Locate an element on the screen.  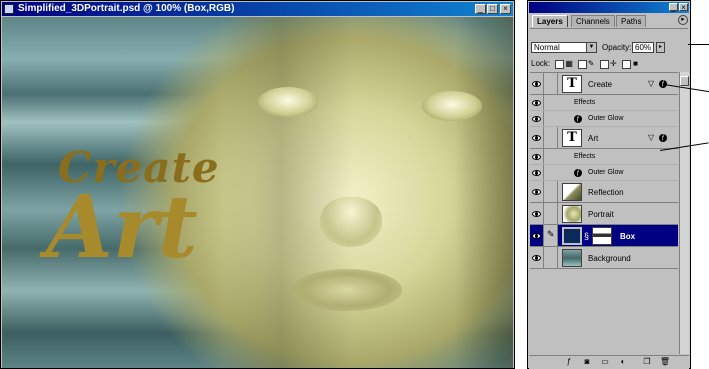
mask-icon: ◙ is located at coordinates (587, 362).